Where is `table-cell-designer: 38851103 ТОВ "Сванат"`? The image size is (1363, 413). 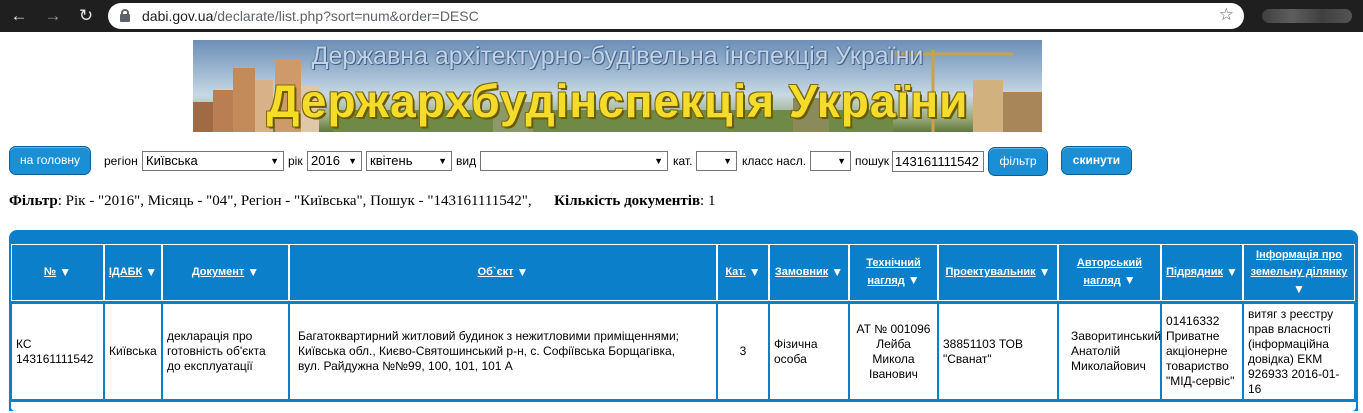 table-cell-designer: 38851103 ТОВ "Сванат" is located at coordinates (998, 351).